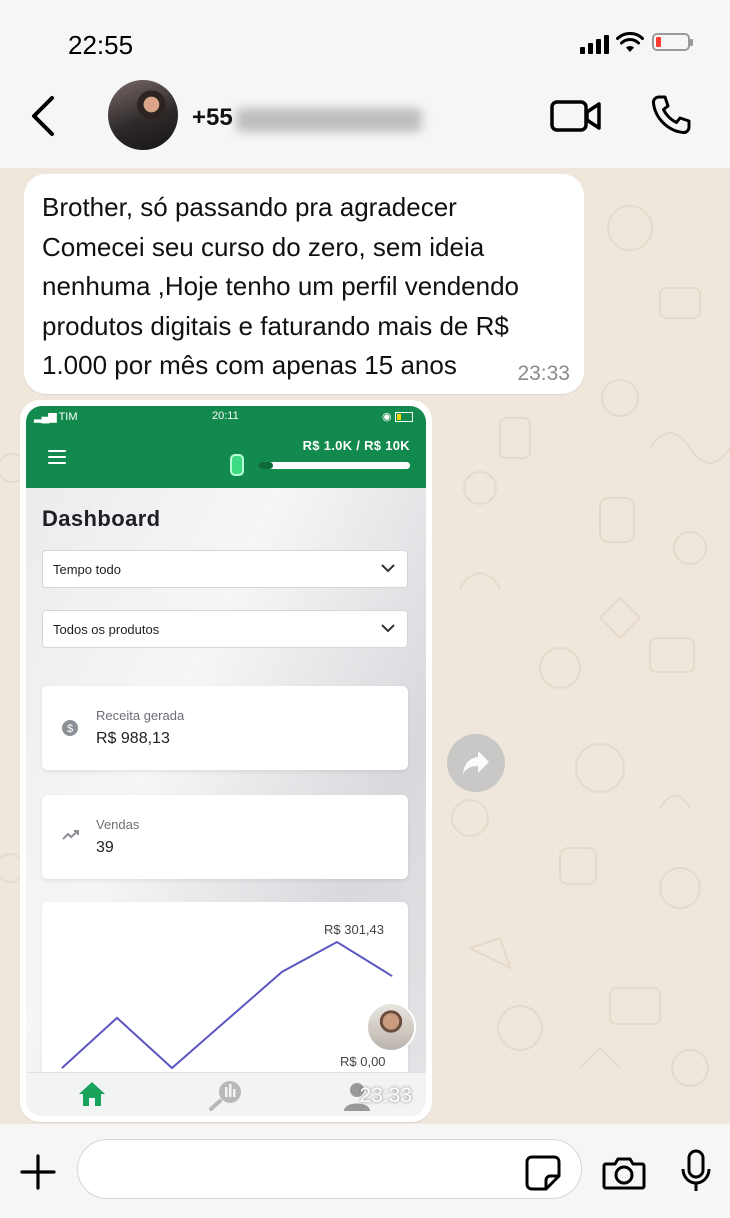 This screenshot has width=730, height=1218. Describe the element at coordinates (363, 1061) in the screenshot. I see `chart-min-label: R$ 0,00` at that location.